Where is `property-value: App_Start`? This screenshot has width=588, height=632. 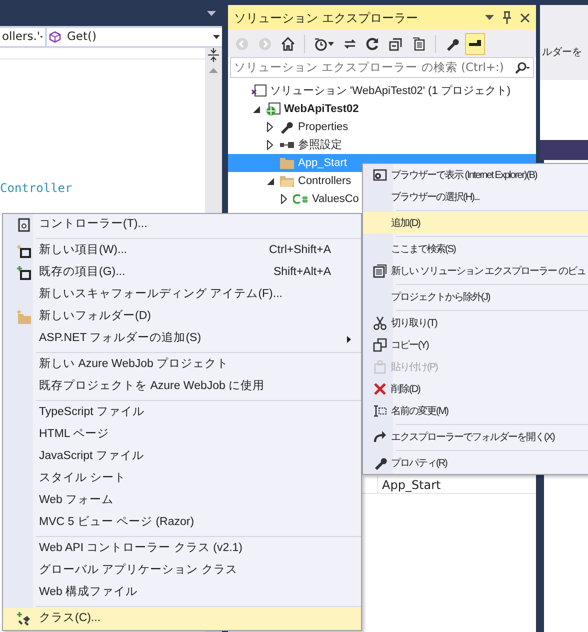 property-value: App_Start is located at coordinates (411, 485).